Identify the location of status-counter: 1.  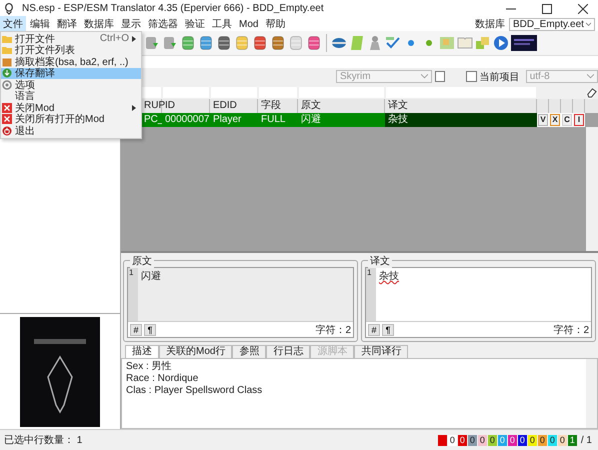
(572, 440).